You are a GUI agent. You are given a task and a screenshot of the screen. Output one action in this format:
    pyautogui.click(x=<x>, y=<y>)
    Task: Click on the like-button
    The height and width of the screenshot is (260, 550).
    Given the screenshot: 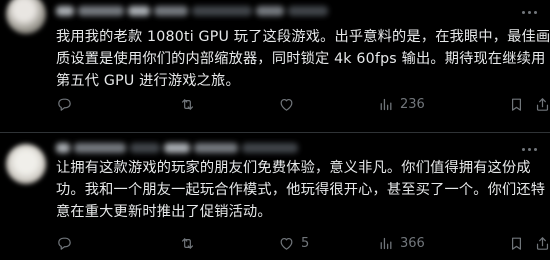 What is the action you would take?
    pyautogui.click(x=289, y=104)
    